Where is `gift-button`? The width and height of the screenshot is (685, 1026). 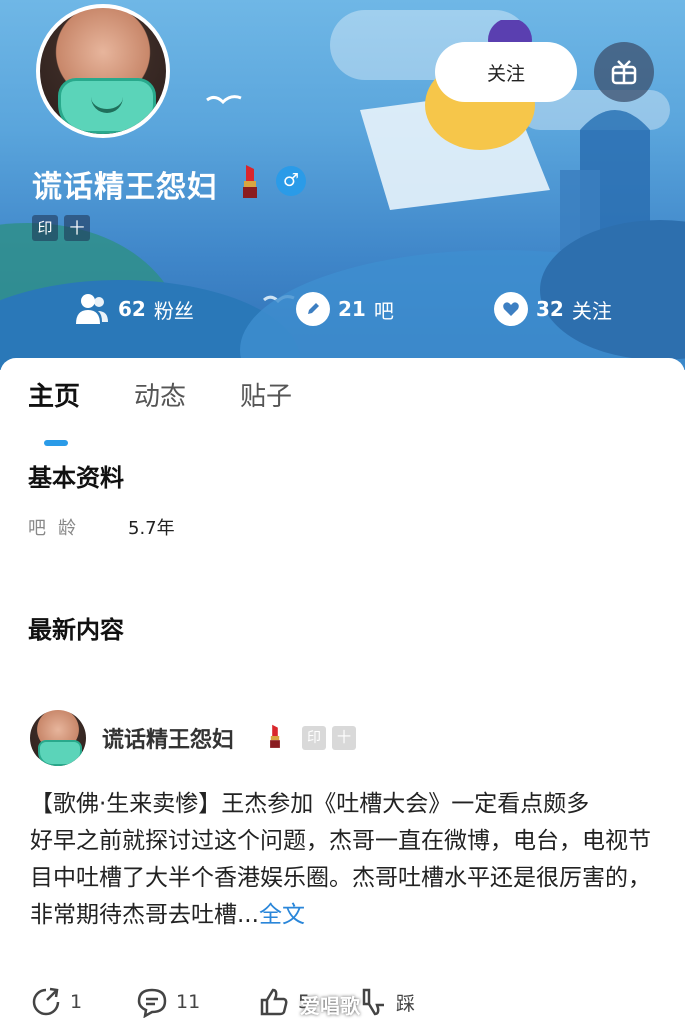
gift-button is located at coordinates (624, 72).